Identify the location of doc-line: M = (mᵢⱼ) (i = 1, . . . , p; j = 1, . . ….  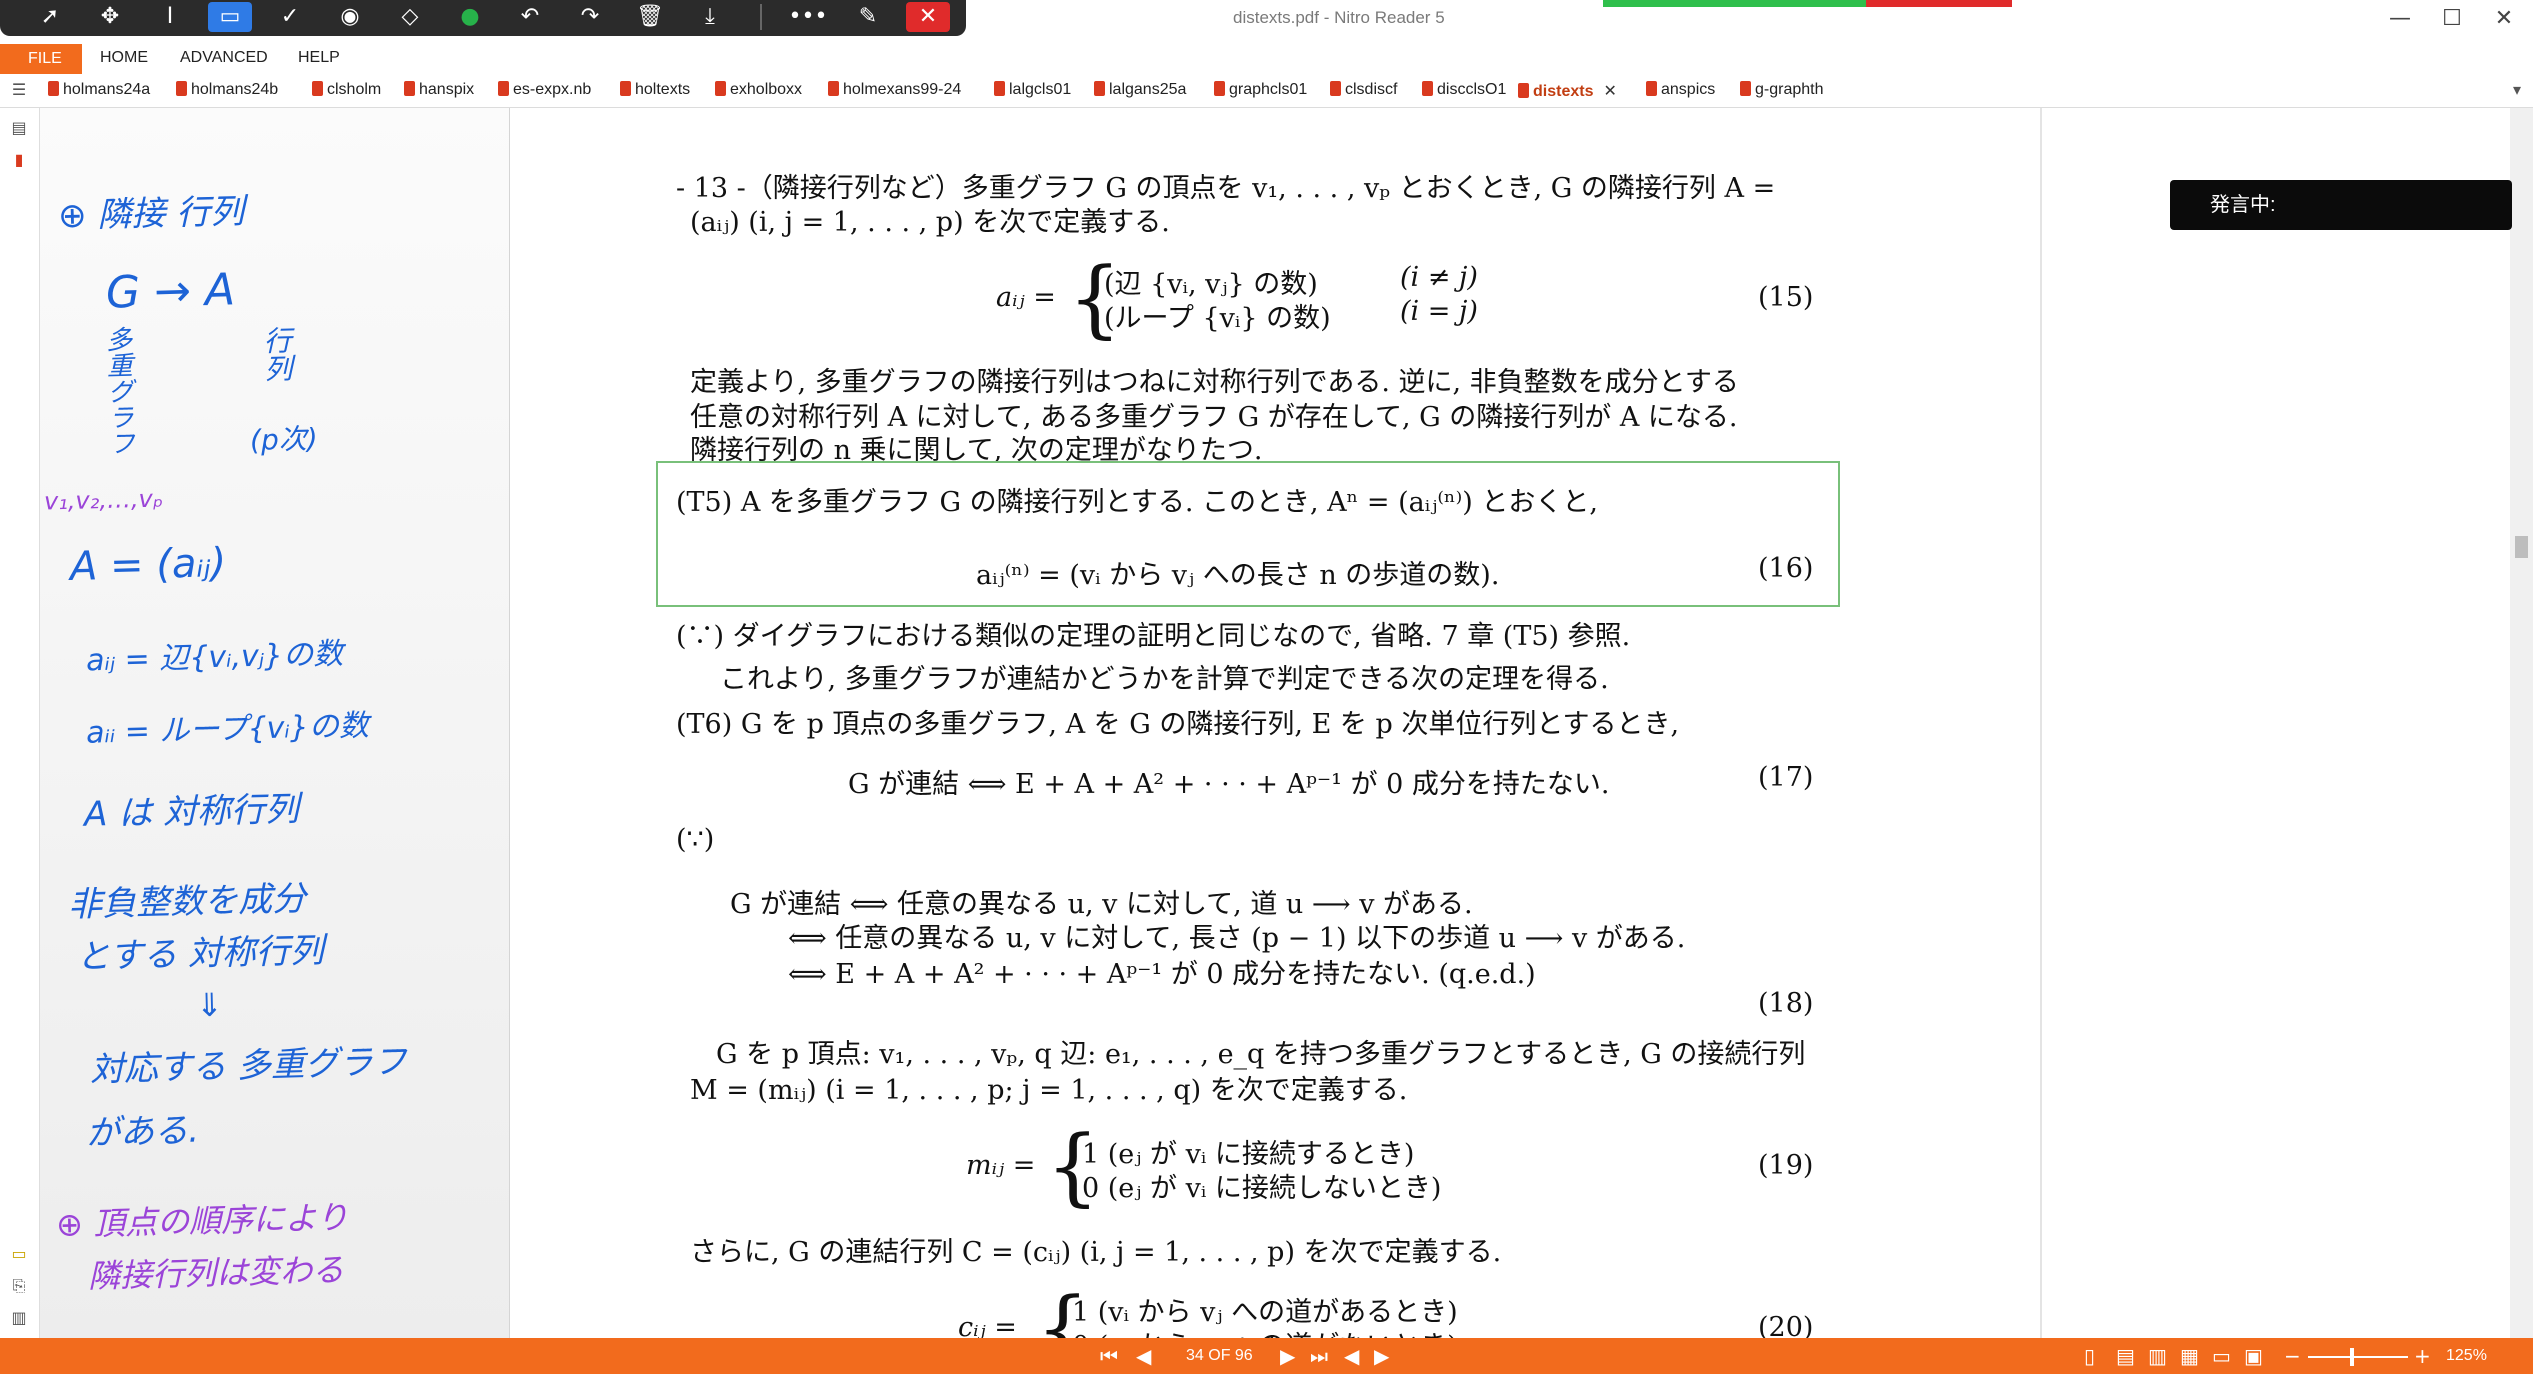
(1049, 1090).